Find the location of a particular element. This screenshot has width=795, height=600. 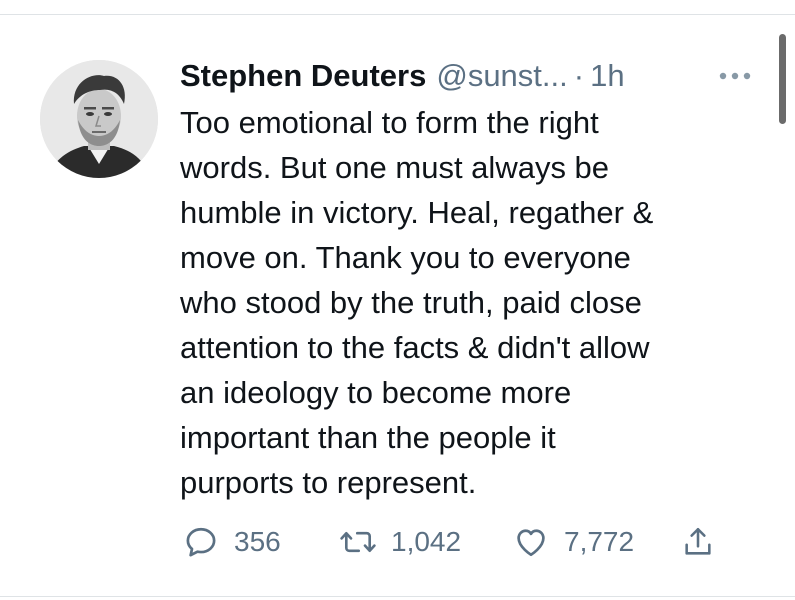

like-button: 7,772 is located at coordinates (572, 542).